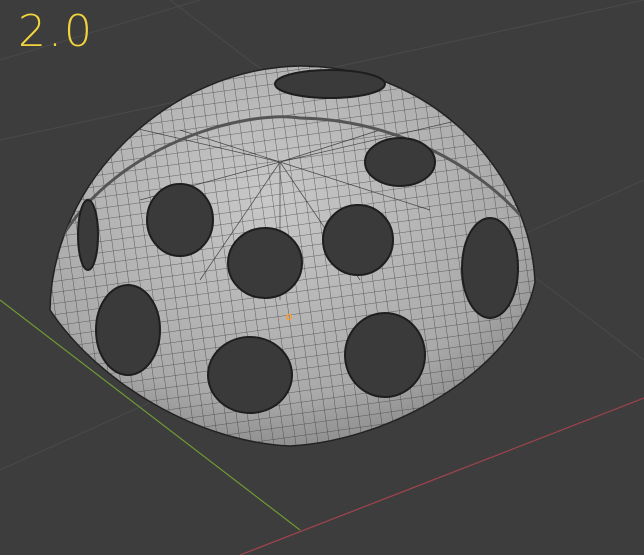 This screenshot has height=555, width=644. What do you see at coordinates (56, 31) in the screenshot?
I see `handwritten-annotation: 2.0` at bounding box center [56, 31].